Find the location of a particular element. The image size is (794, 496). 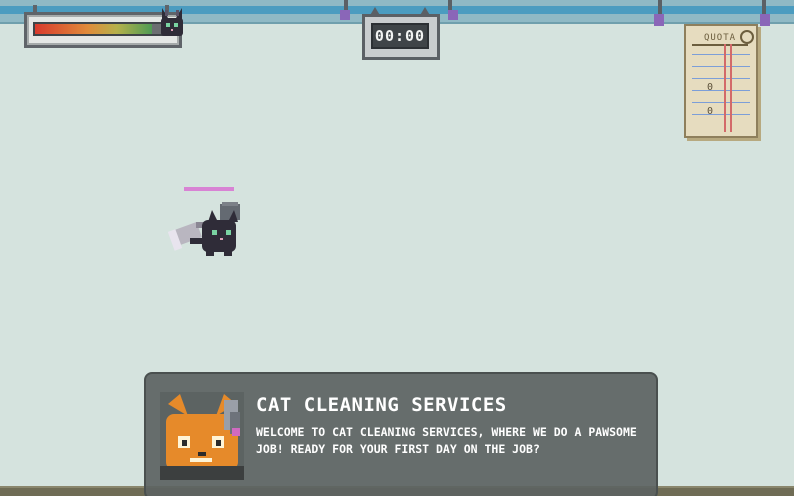

timer-ear-right is located at coordinates (425, 12).